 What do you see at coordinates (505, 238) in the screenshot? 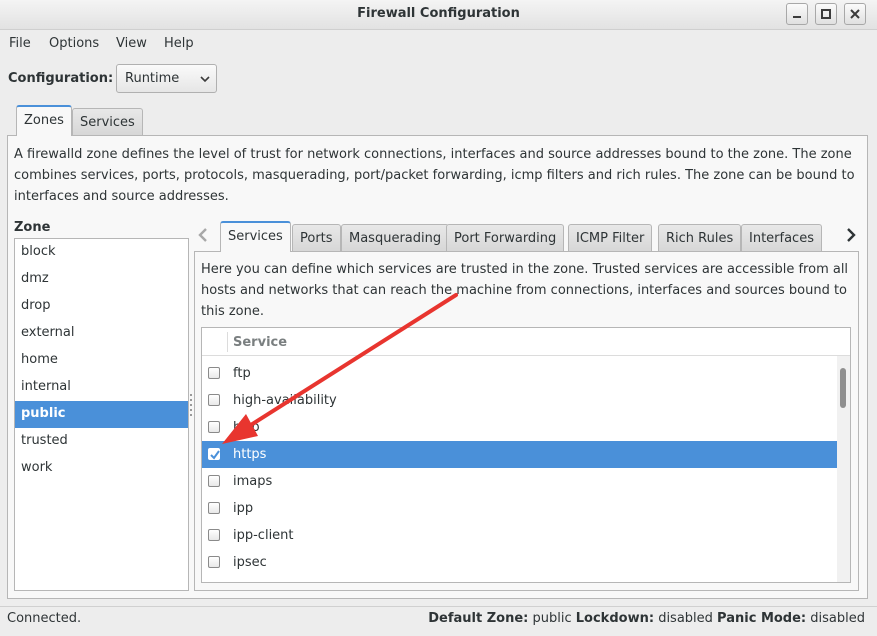
I see `tab-port-forwarding: Port Forwarding` at bounding box center [505, 238].